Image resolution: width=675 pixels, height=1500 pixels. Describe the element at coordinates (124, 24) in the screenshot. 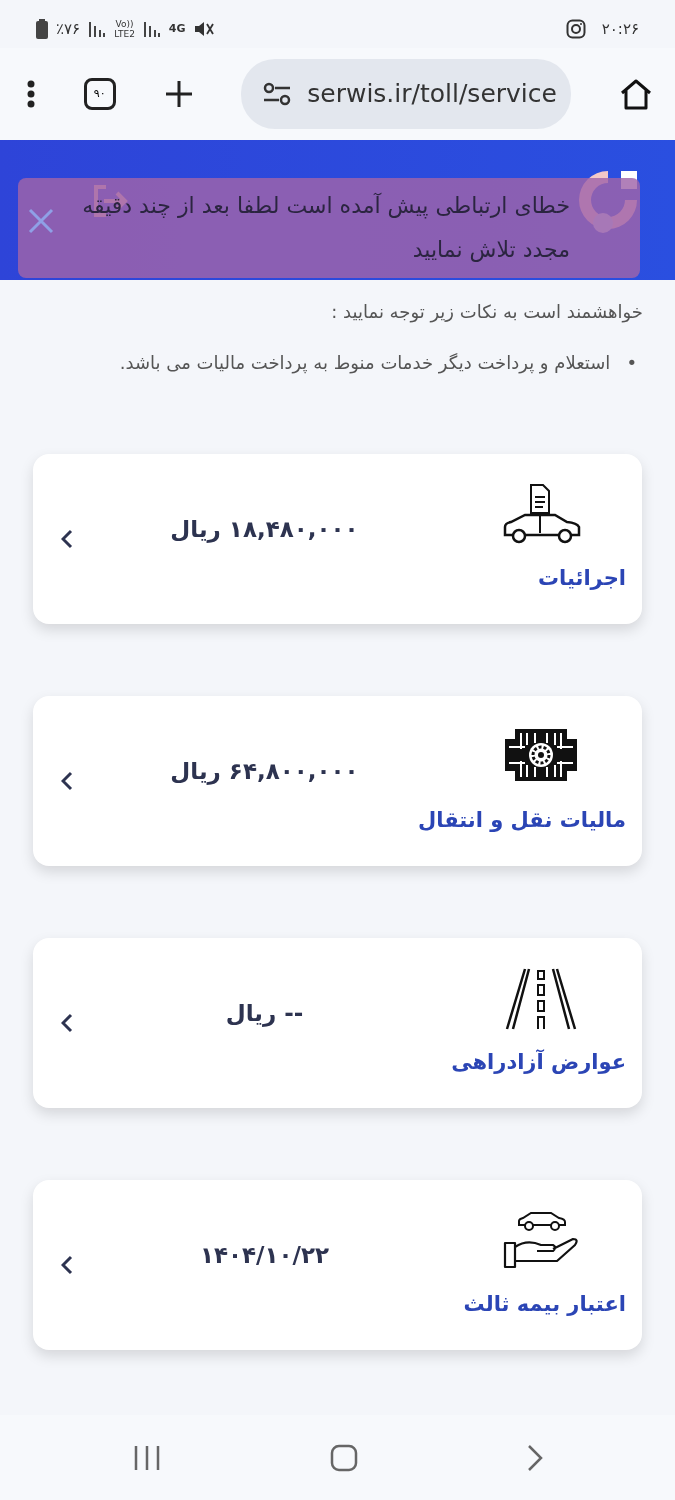

I see `volte-label: Vo))` at that location.